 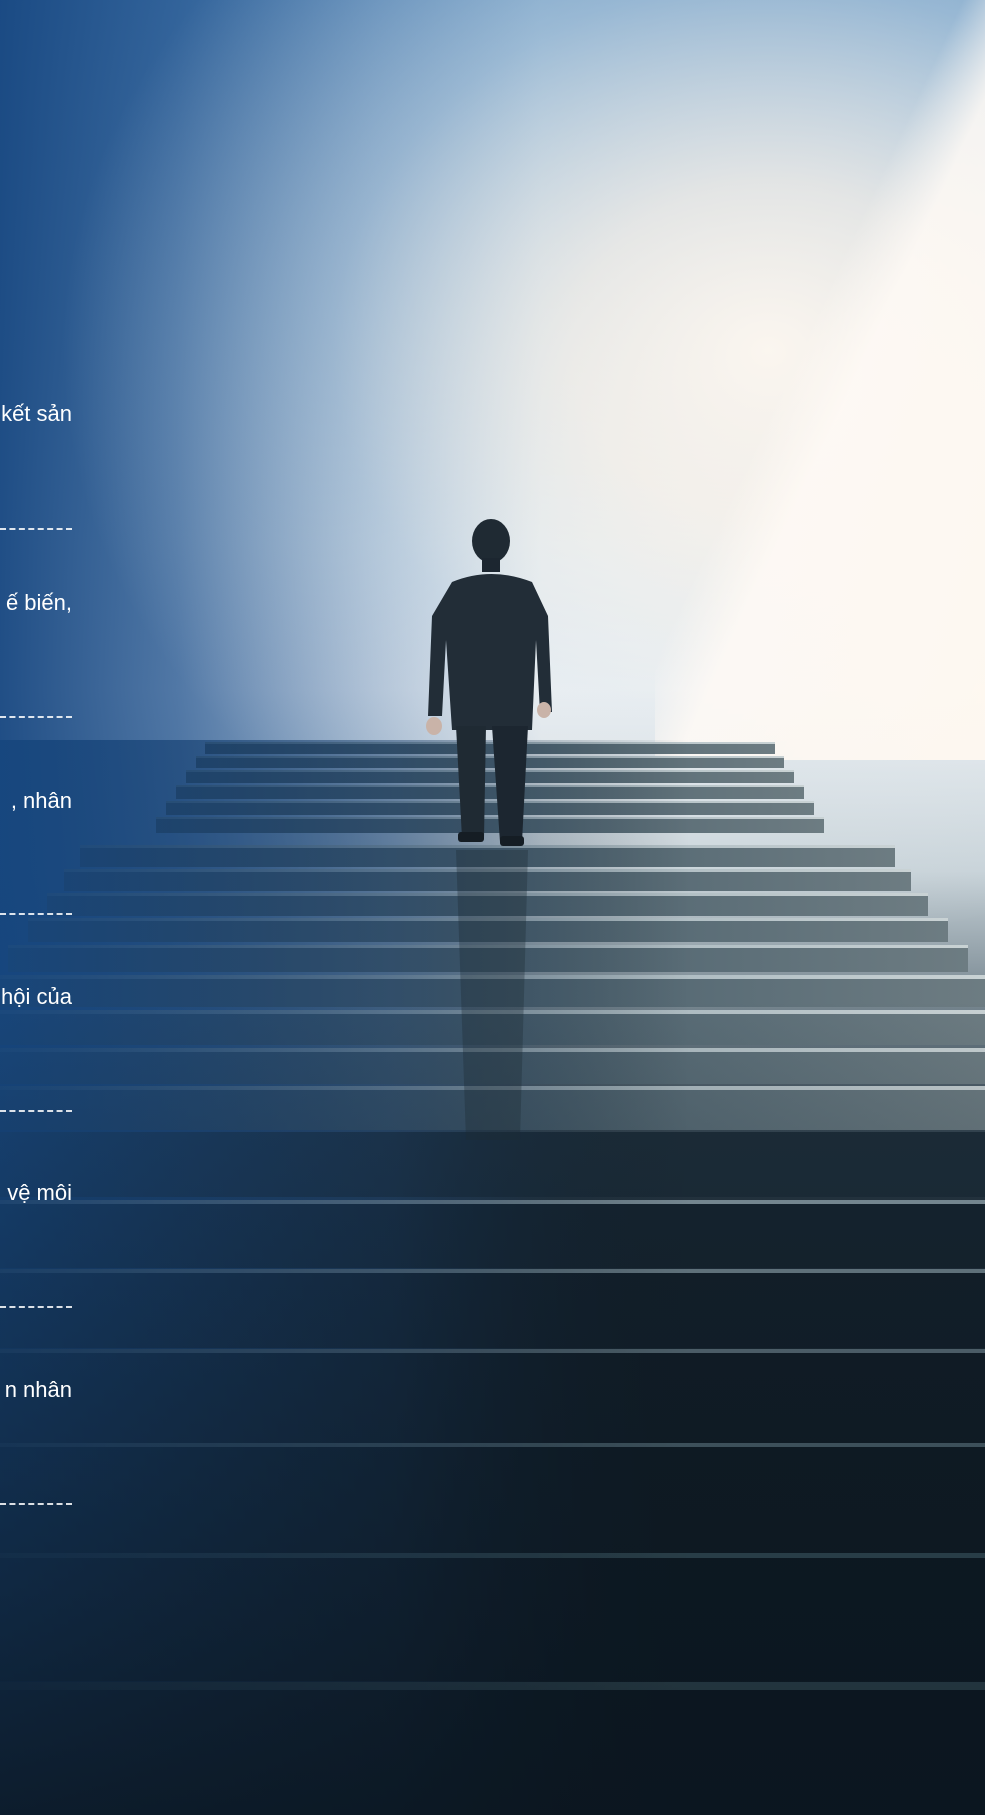 What do you see at coordinates (38, 1389) in the screenshot?
I see `item-text-6: n nhân` at bounding box center [38, 1389].